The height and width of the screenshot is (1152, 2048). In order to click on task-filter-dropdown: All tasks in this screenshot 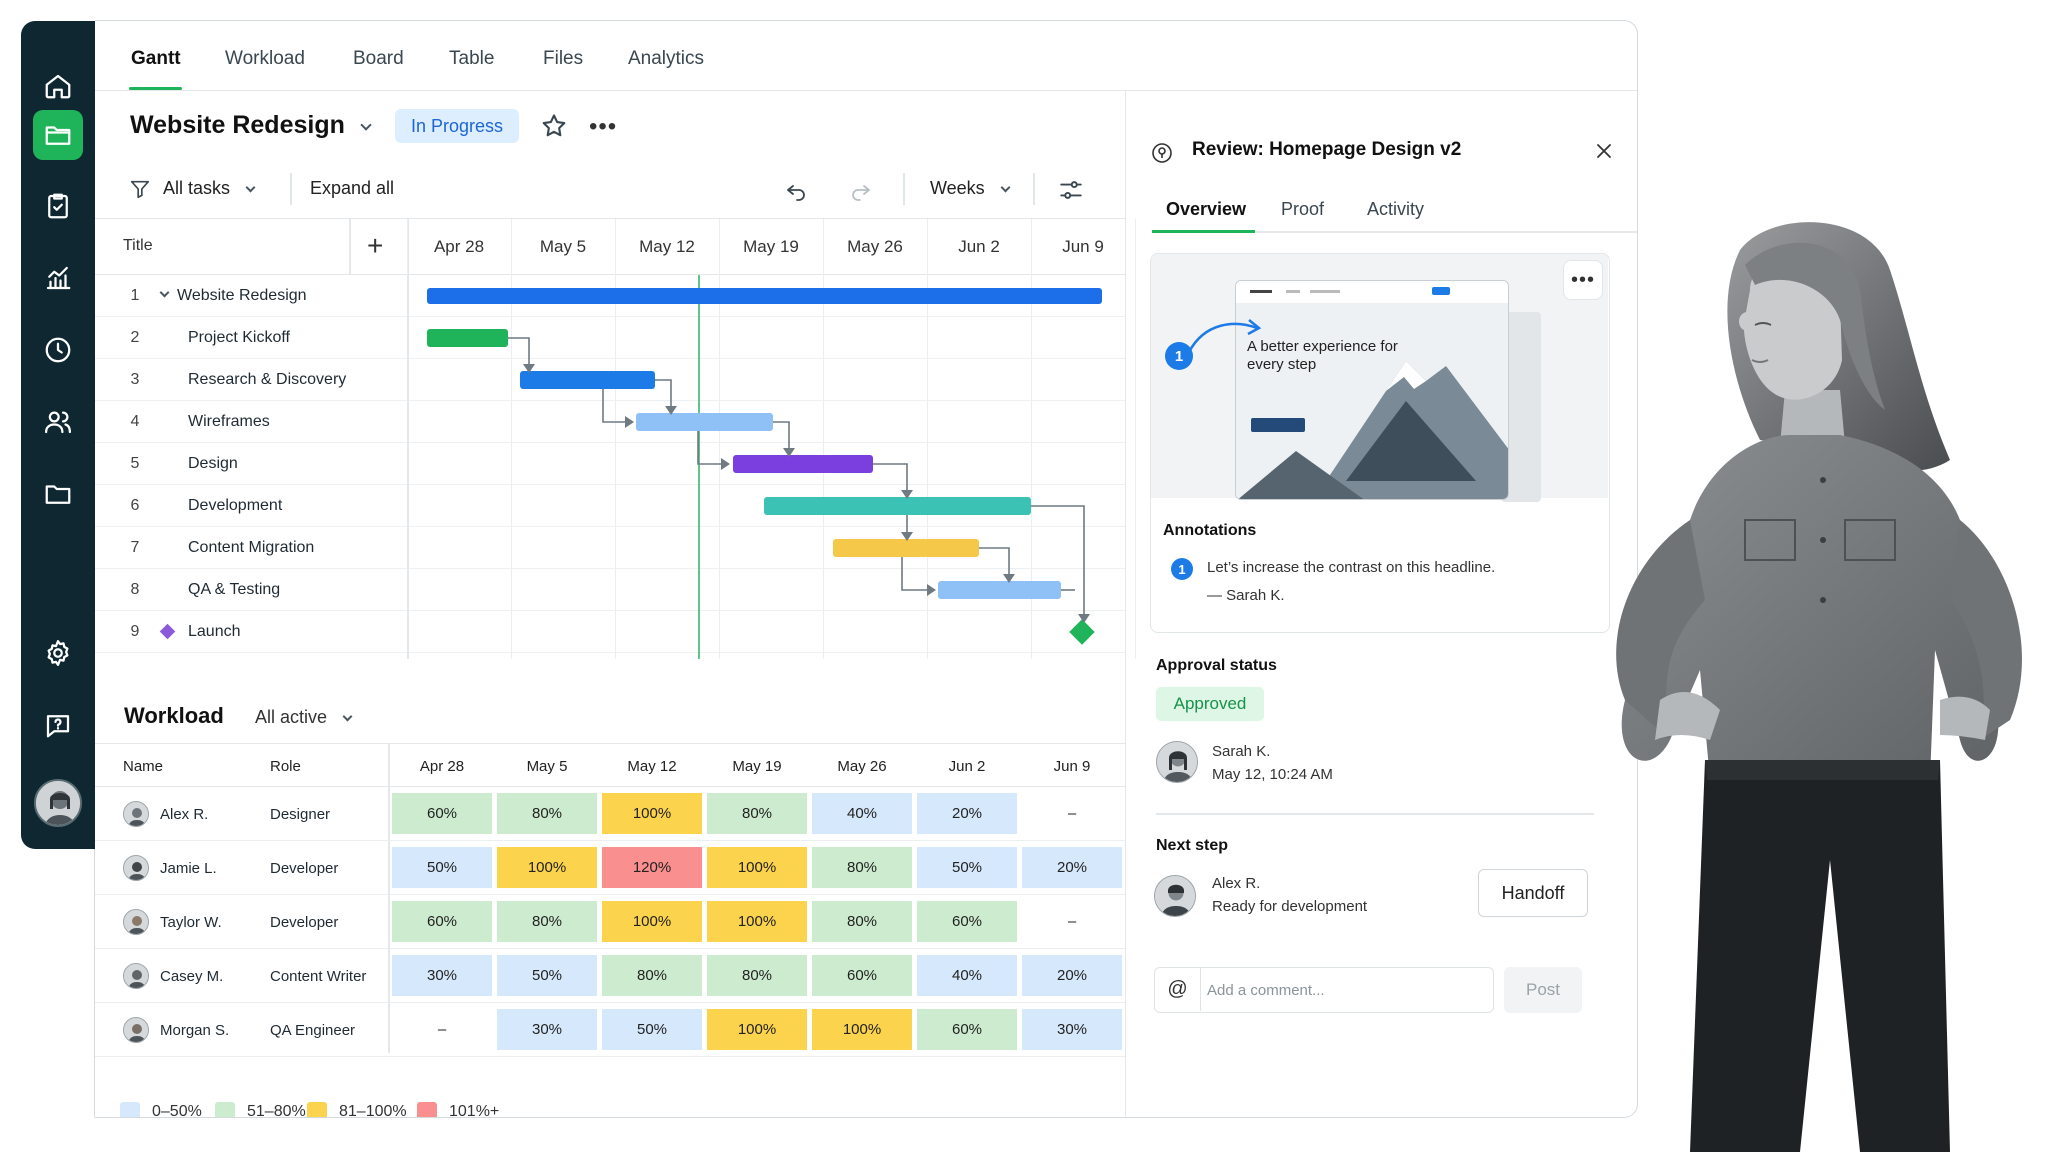, I will do `click(209, 188)`.